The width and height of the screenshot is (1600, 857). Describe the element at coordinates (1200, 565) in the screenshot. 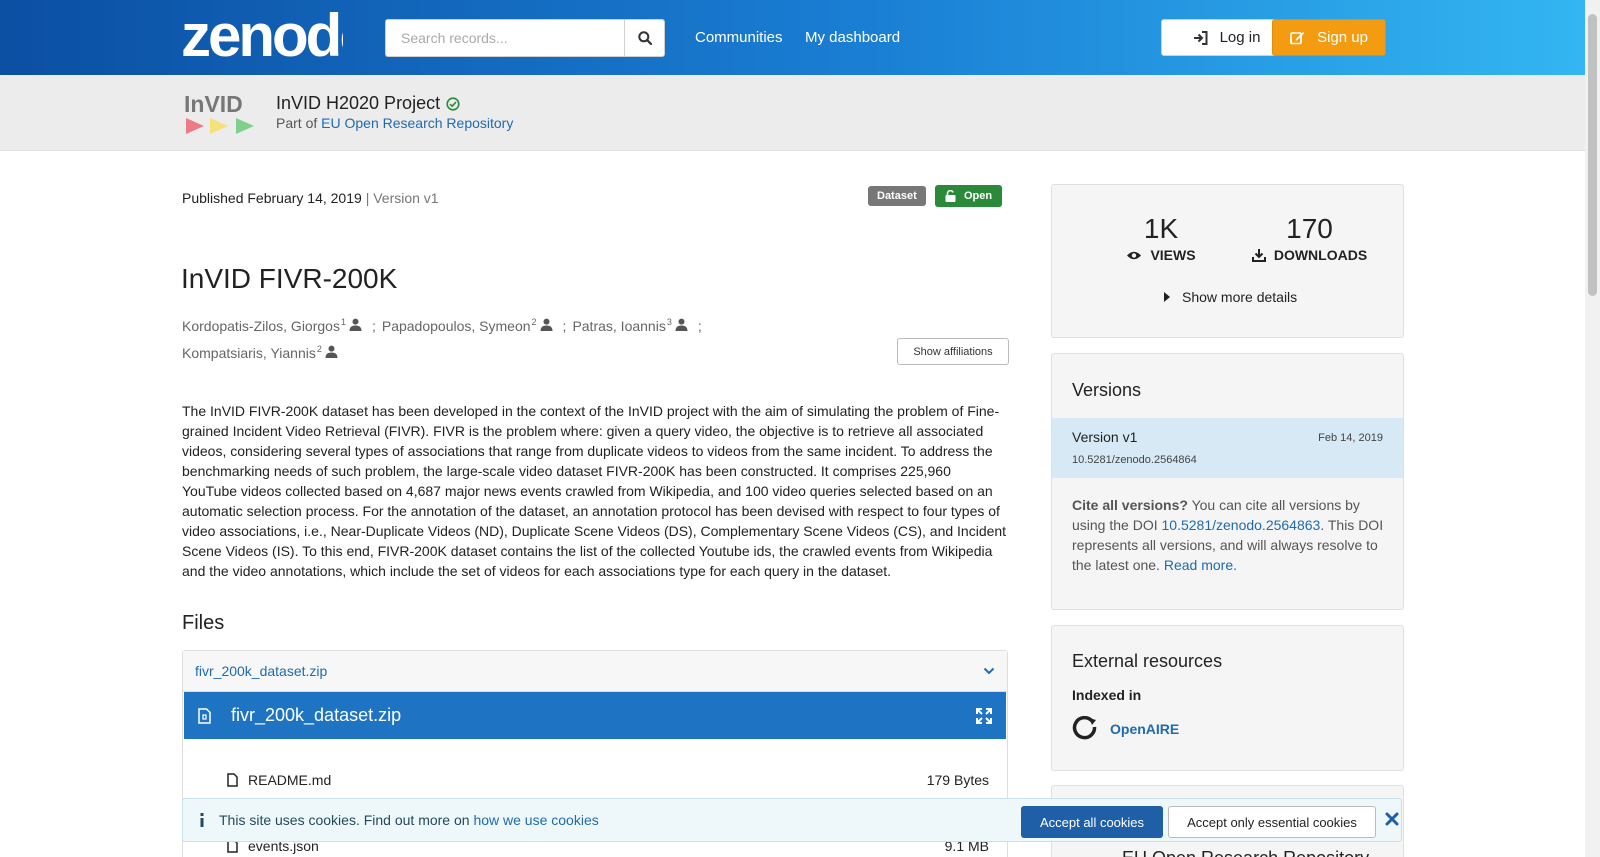

I see `read-more-link: Read more.` at that location.